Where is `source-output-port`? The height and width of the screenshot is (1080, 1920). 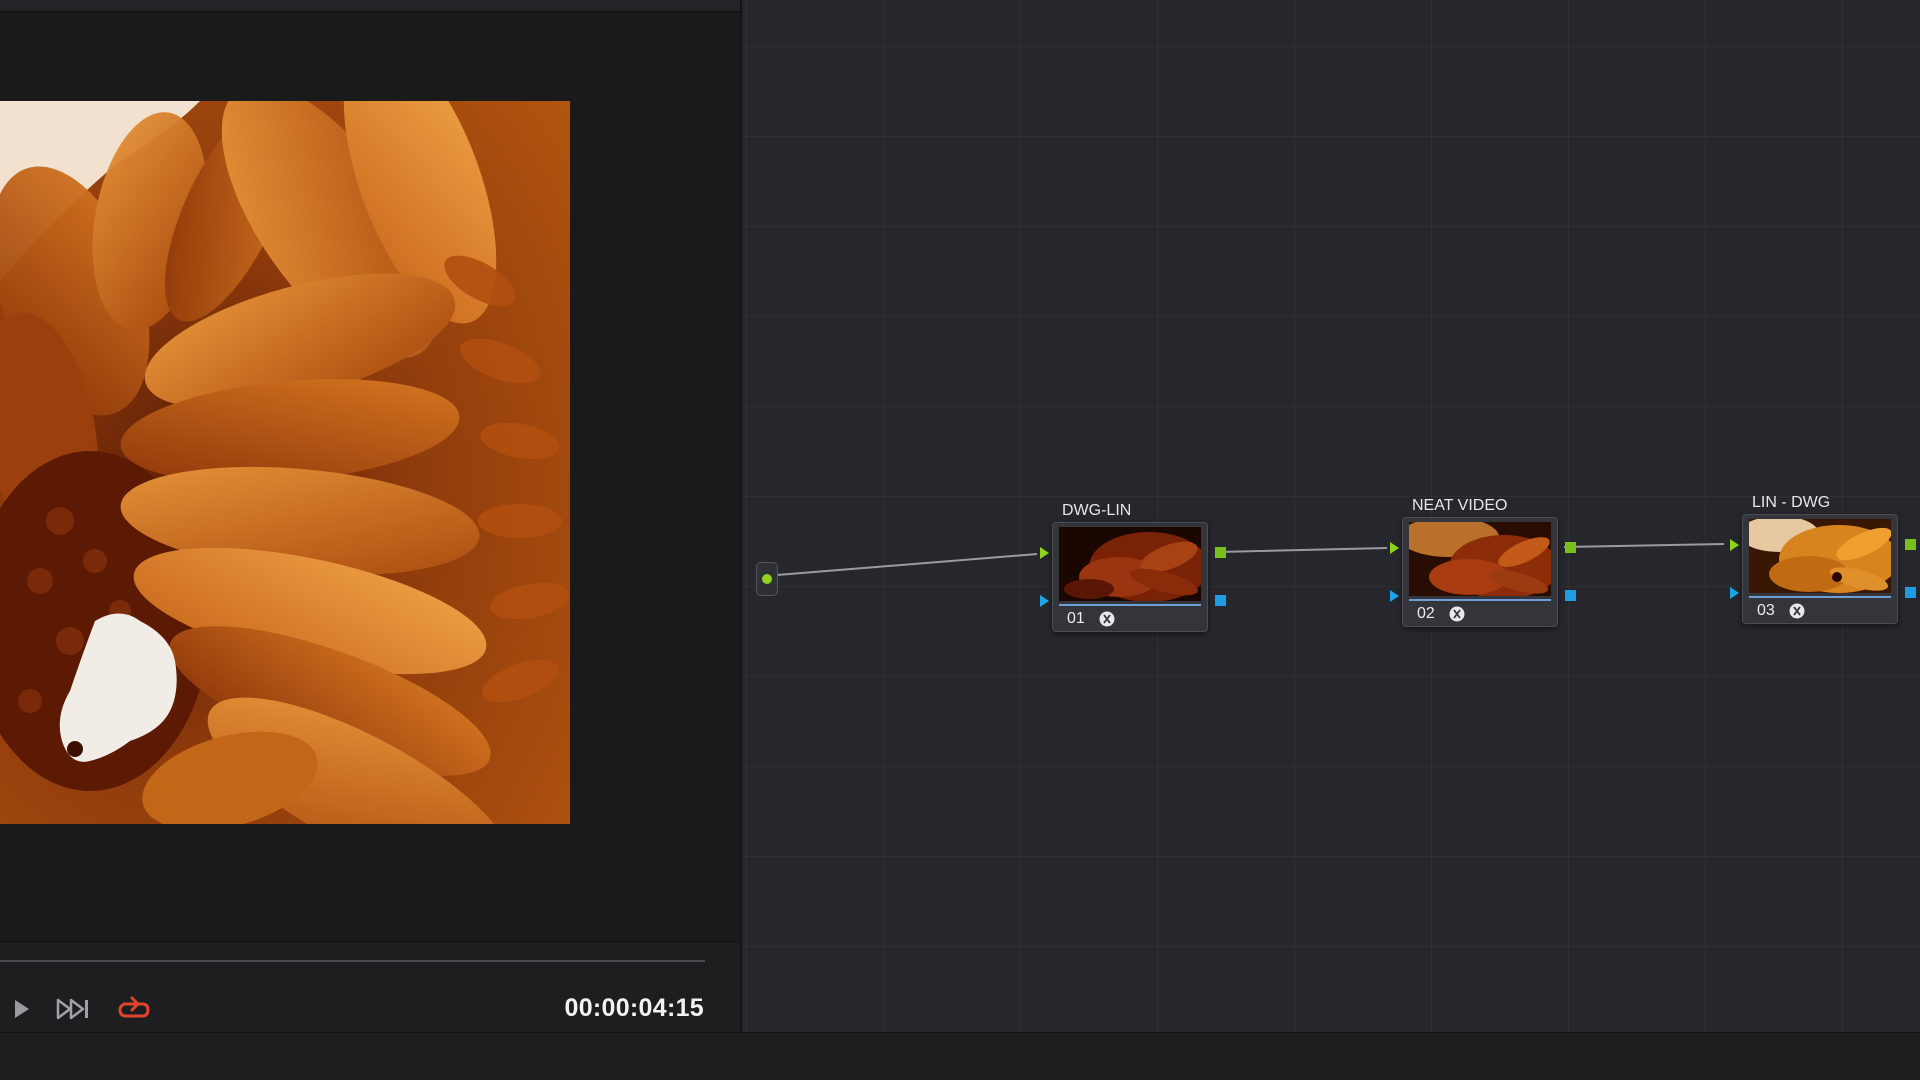 source-output-port is located at coordinates (767, 579).